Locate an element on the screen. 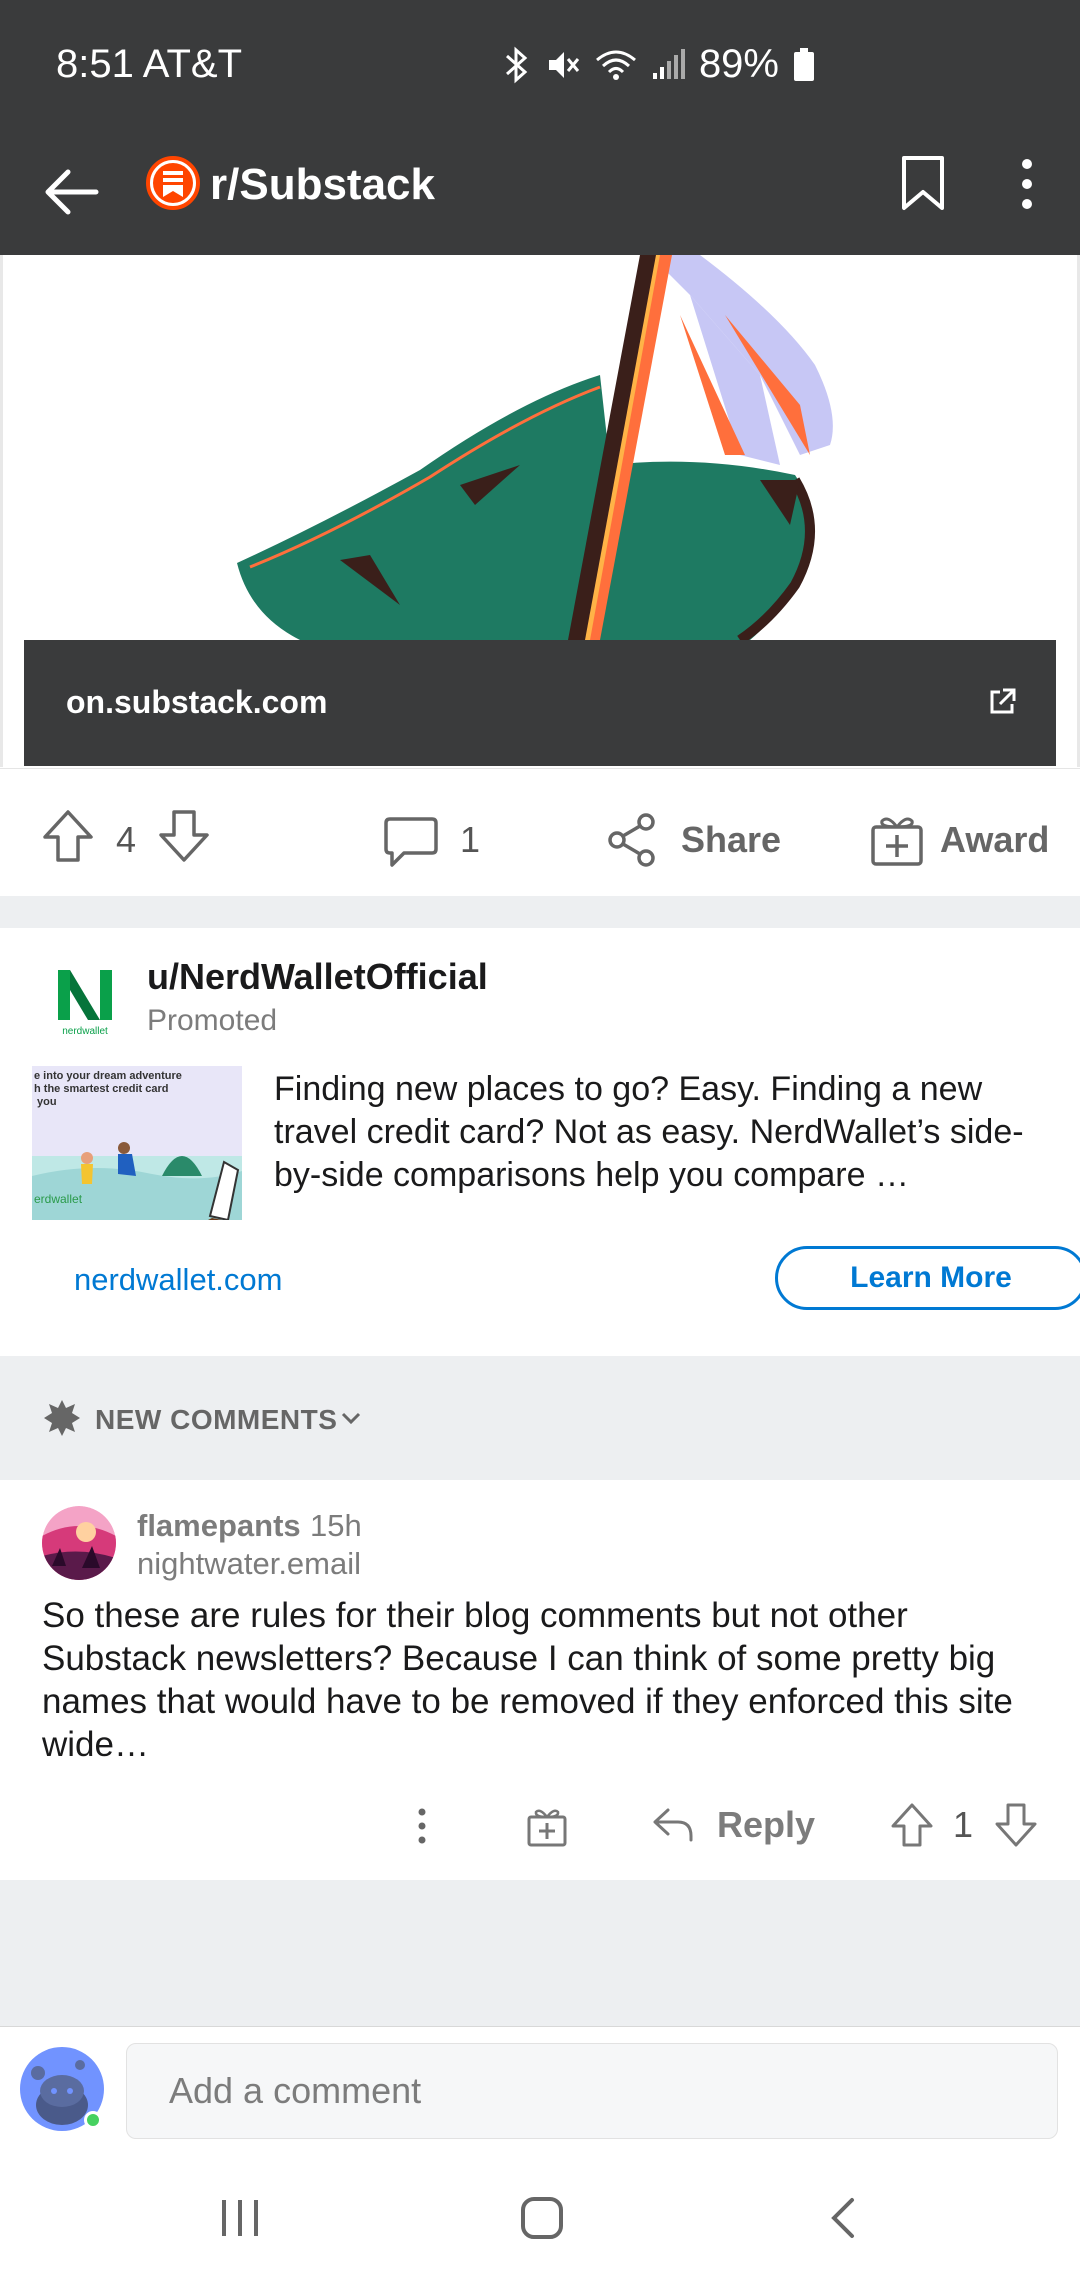  sort-label: NEW COMMENTS is located at coordinates (216, 1420).